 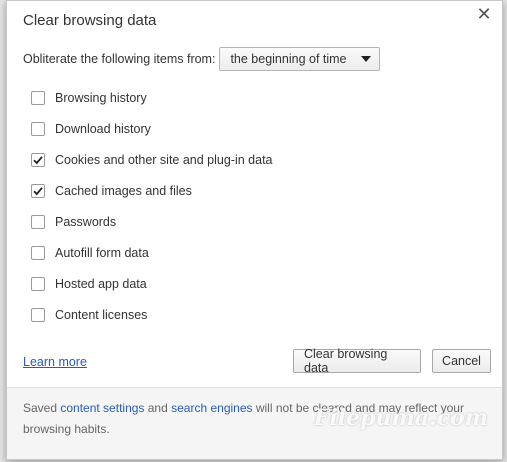 What do you see at coordinates (152, 283) in the screenshot?
I see `option-hosted-app-data: Hosted app data` at bounding box center [152, 283].